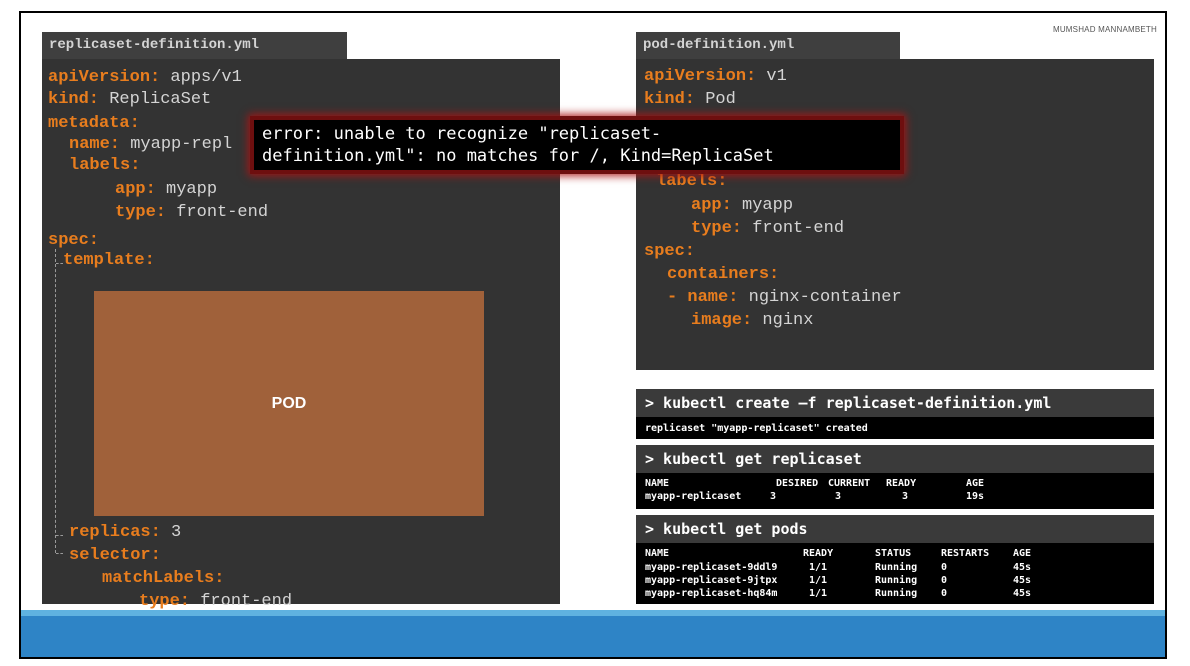  Describe the element at coordinates (975, 496) in the screenshot. I see `table-cell: 19s` at that location.